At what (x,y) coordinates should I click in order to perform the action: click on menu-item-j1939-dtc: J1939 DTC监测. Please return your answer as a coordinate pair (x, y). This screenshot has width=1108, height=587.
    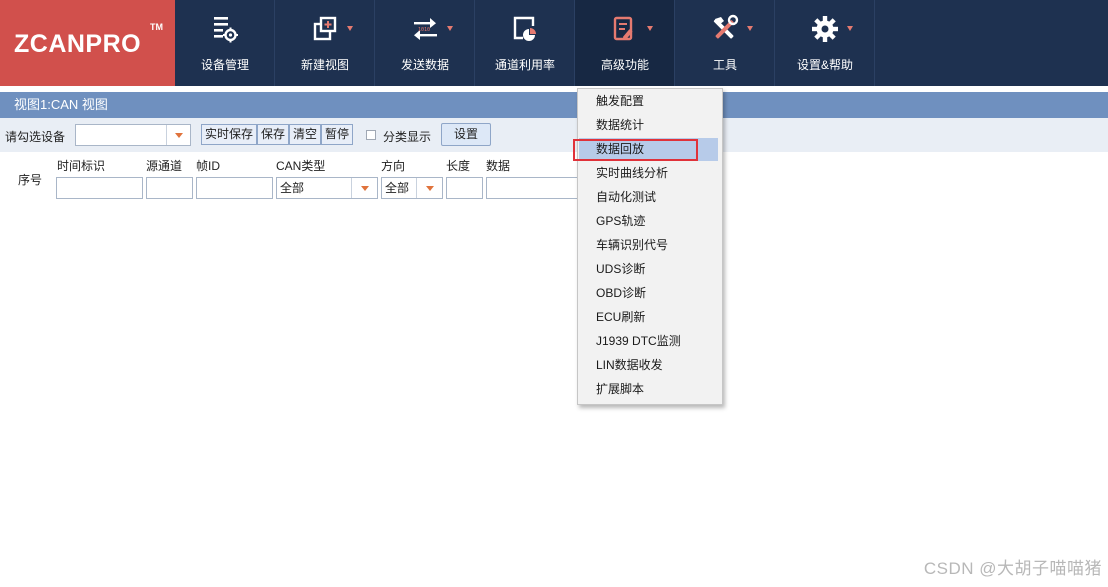
    Looking at the image, I should click on (648, 341).